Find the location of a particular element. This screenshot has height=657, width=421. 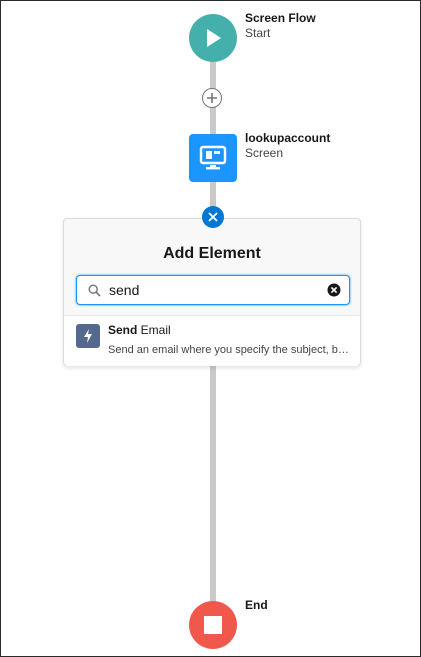

start-node is located at coordinates (213, 38).